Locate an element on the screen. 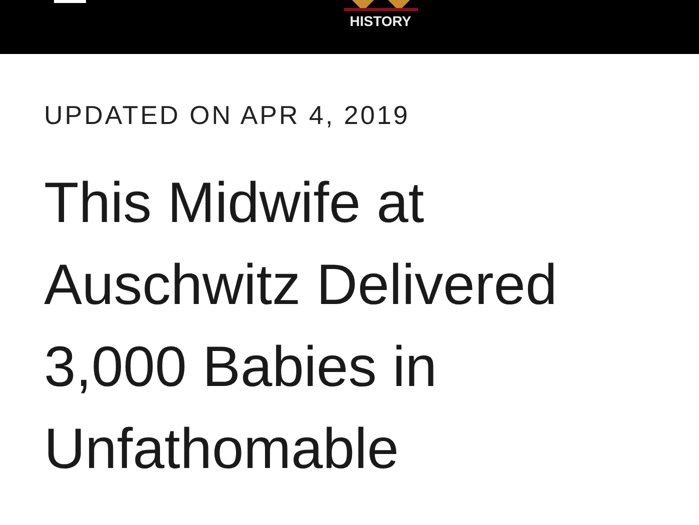 The width and height of the screenshot is (699, 525). article-title: Unfathomable is located at coordinates (222, 449).